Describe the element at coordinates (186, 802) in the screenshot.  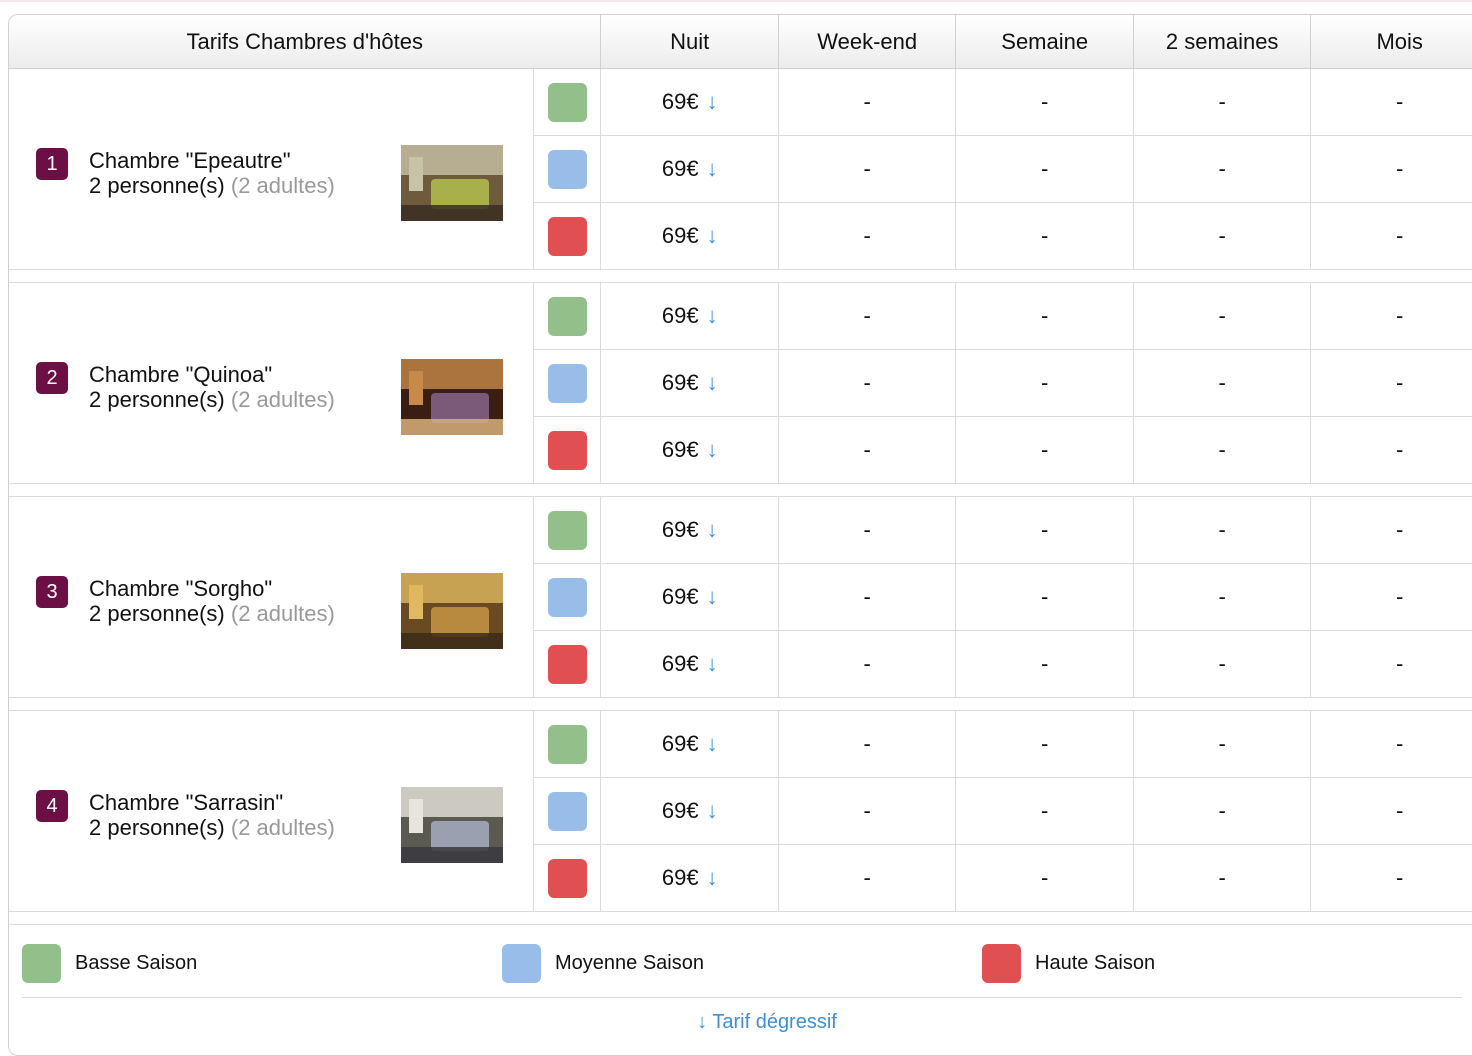
I see `room-name: Chambre "Sarrasin"` at that location.